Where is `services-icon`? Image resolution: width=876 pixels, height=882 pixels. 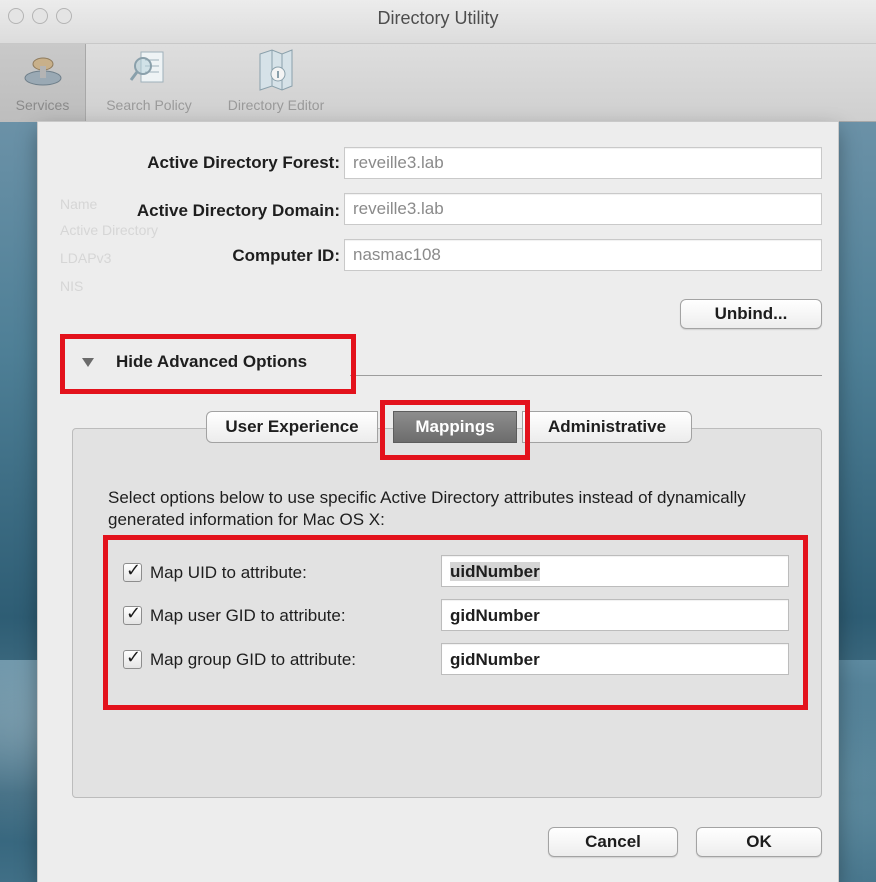
services-icon is located at coordinates (42, 71).